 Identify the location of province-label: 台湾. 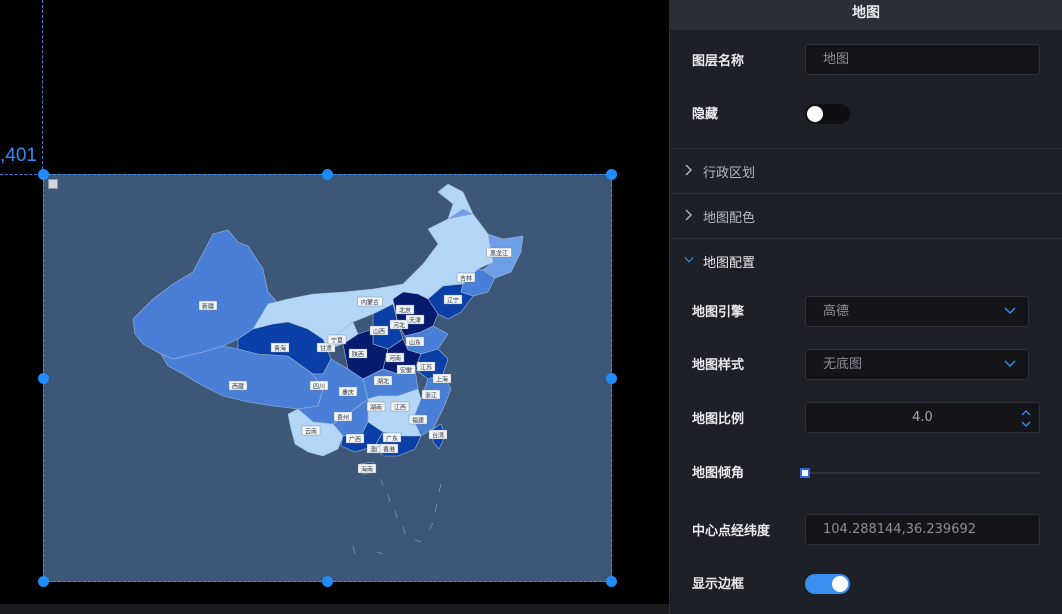
(438, 434).